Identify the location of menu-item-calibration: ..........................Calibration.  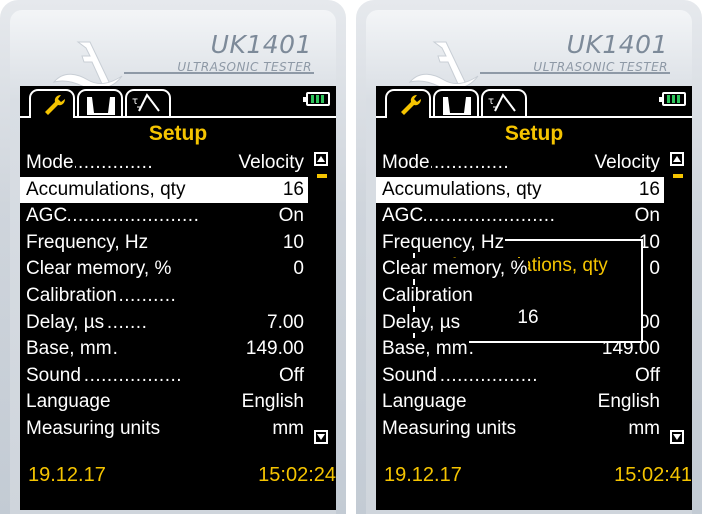
(164, 296).